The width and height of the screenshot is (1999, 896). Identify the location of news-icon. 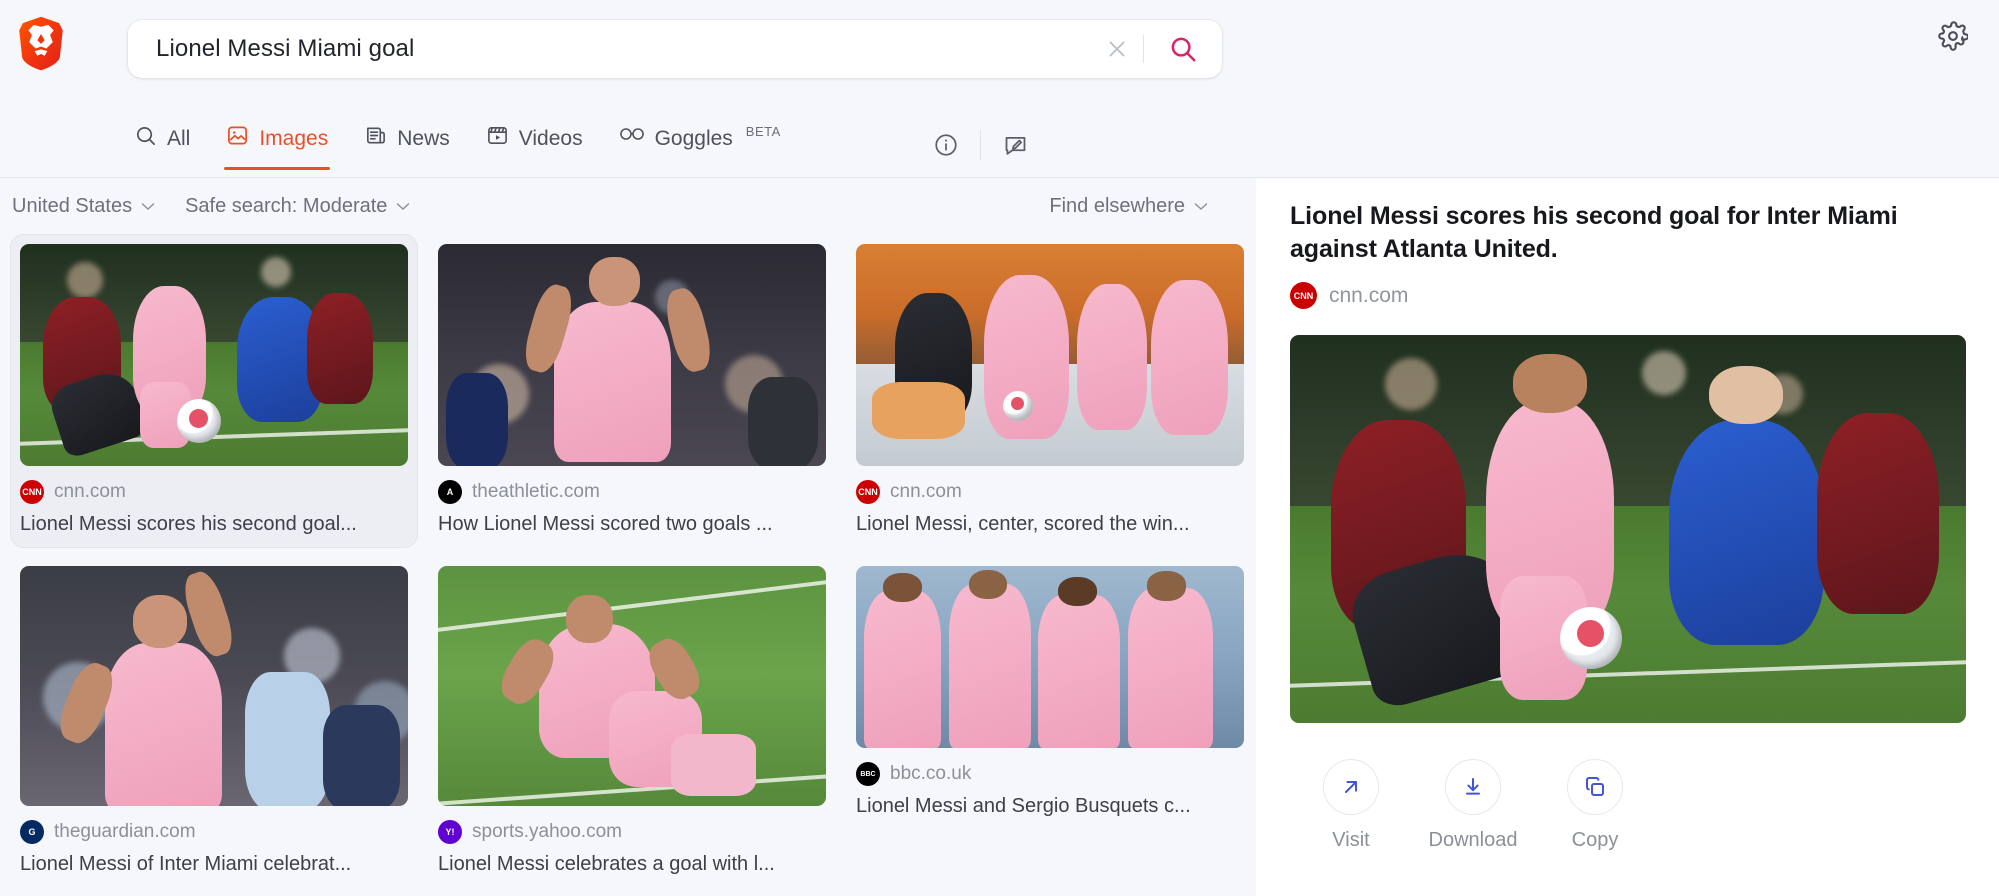
(376, 135).